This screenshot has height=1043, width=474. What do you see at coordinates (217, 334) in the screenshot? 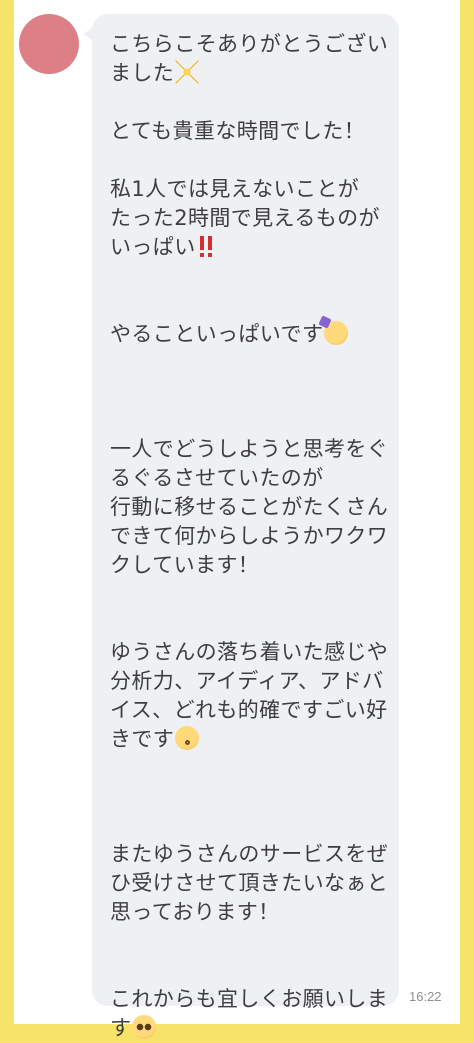
I see `message-text: やることいっぱいです` at bounding box center [217, 334].